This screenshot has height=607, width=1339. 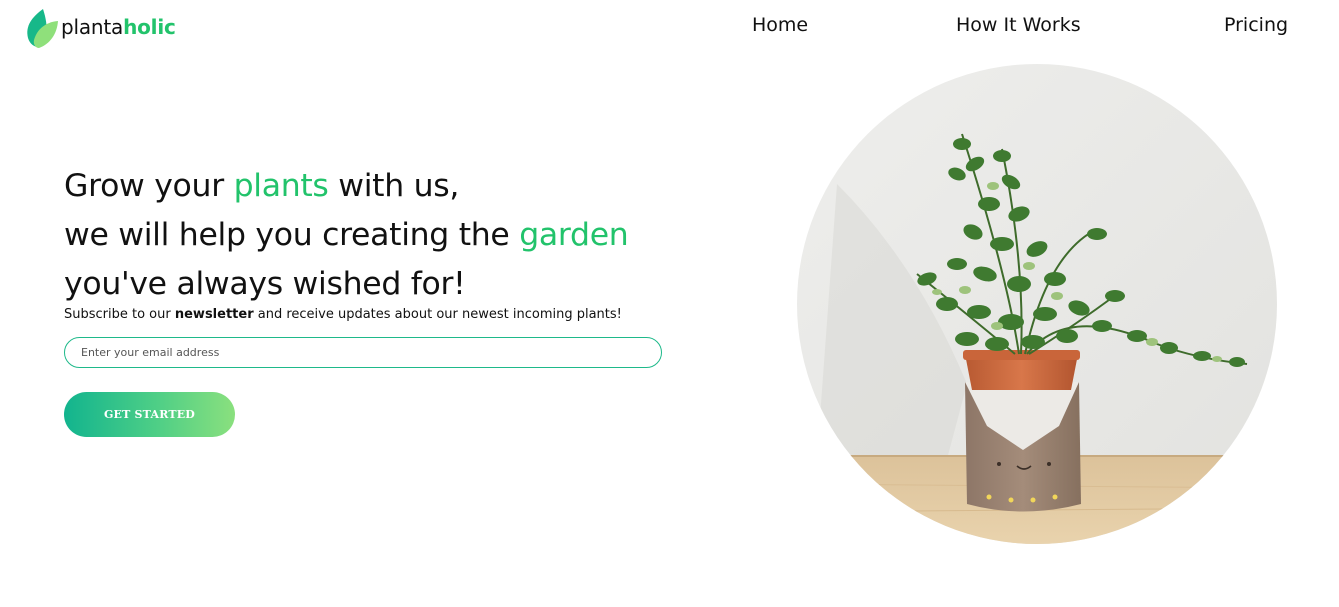 I want to click on nav-how-it-works-link: How It Works, so click(x=1018, y=25).